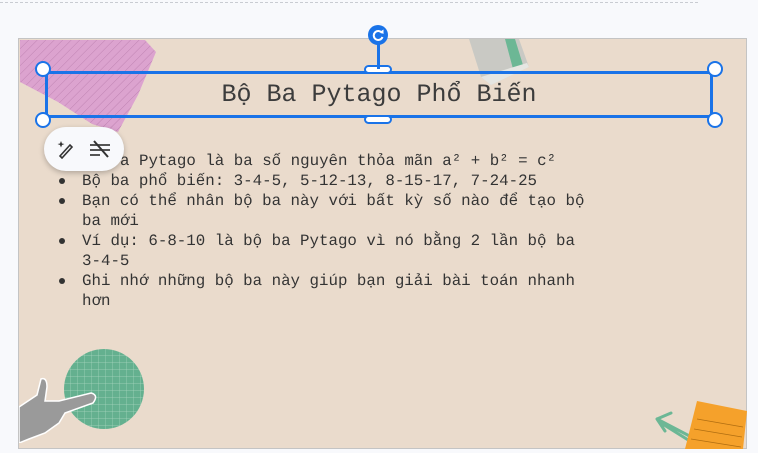 This screenshot has height=453, width=758. I want to click on slide-title: Bộ Ba Pytago Phổ Biến, so click(379, 94).